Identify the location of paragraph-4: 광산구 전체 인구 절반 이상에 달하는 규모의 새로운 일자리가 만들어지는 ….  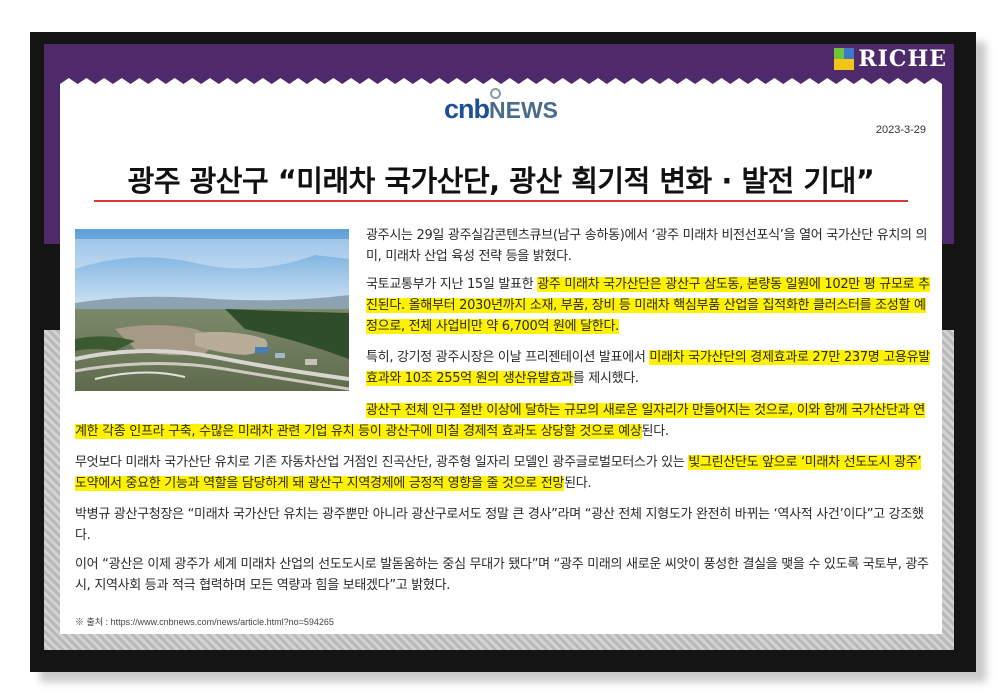
(500, 421).